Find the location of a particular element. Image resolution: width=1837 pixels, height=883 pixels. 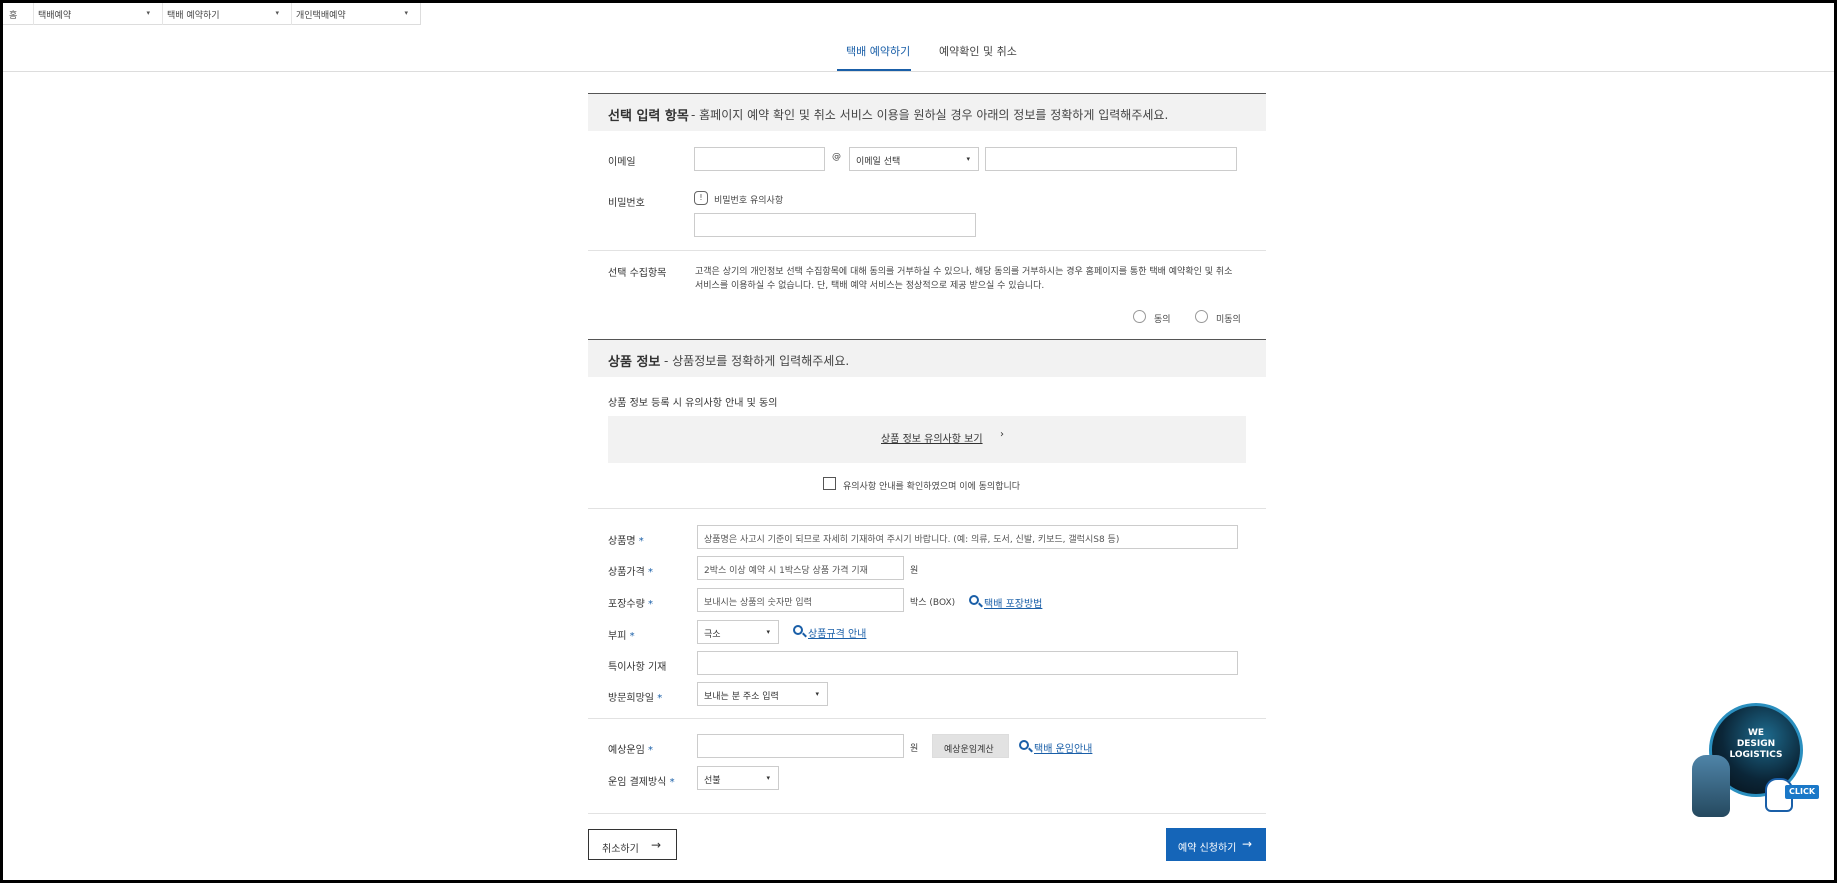

notice-heading: 상품 정보 등록 시 유의사항 안내 및 동의 is located at coordinates (693, 403).